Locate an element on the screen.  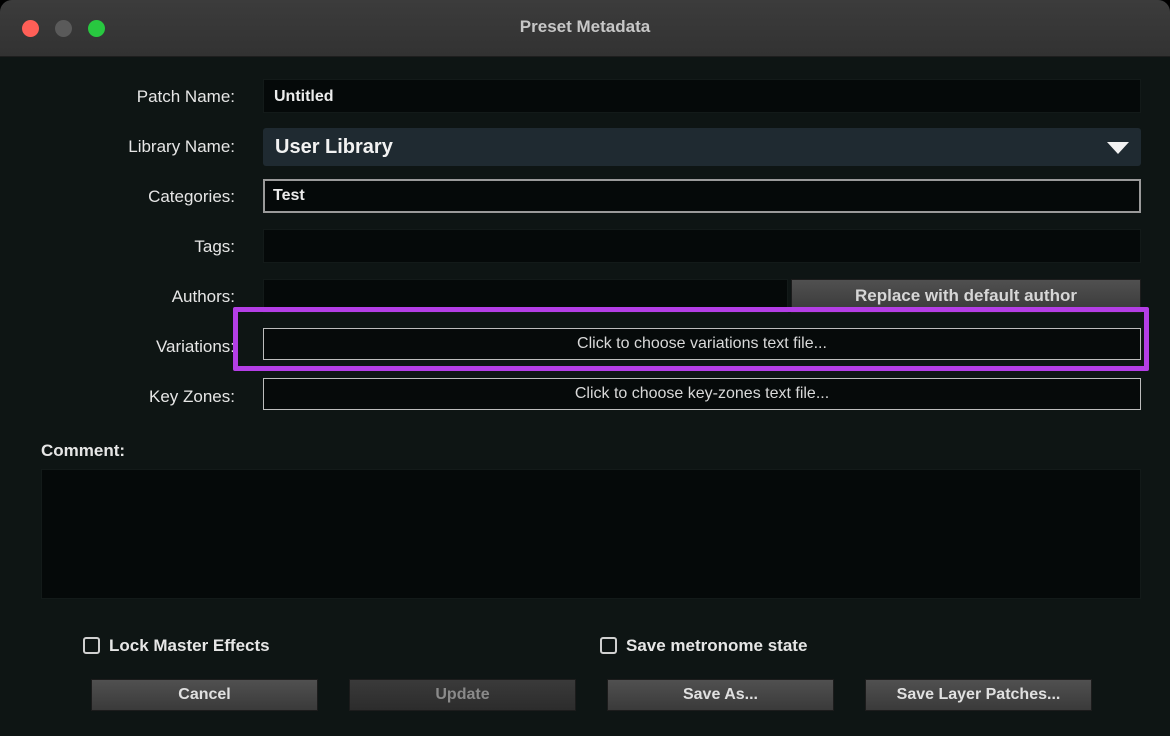
comment-label: Comment: is located at coordinates (83, 450).